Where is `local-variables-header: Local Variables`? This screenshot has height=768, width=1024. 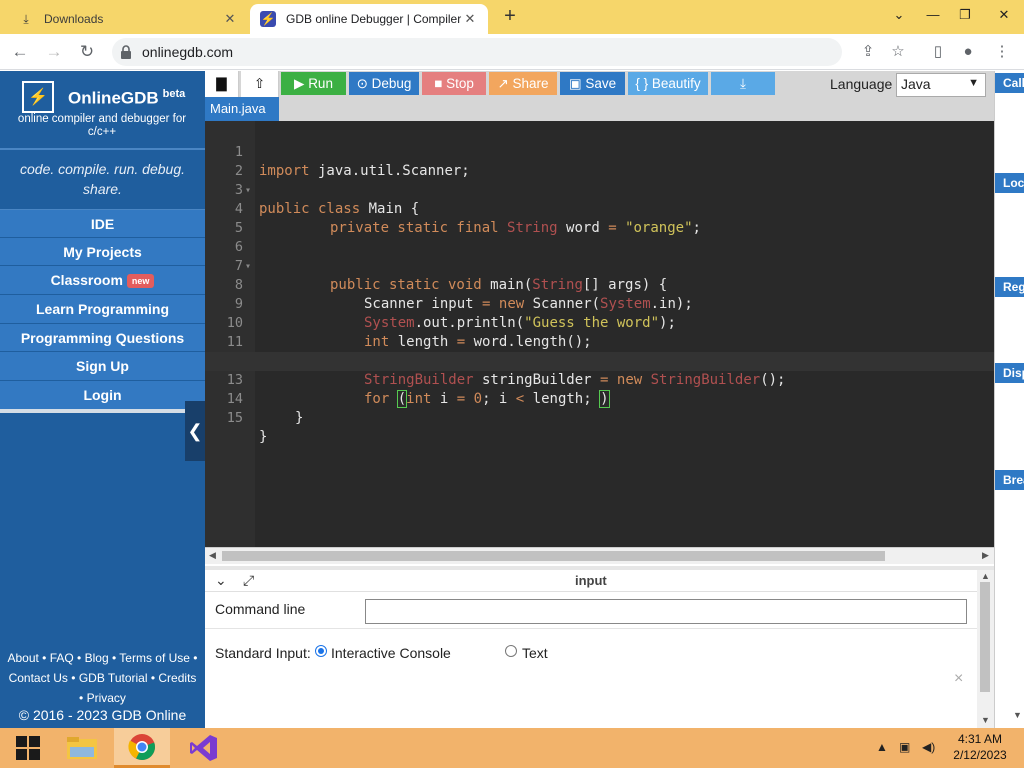 local-variables-header: Local Variables is located at coordinates (1009, 183).